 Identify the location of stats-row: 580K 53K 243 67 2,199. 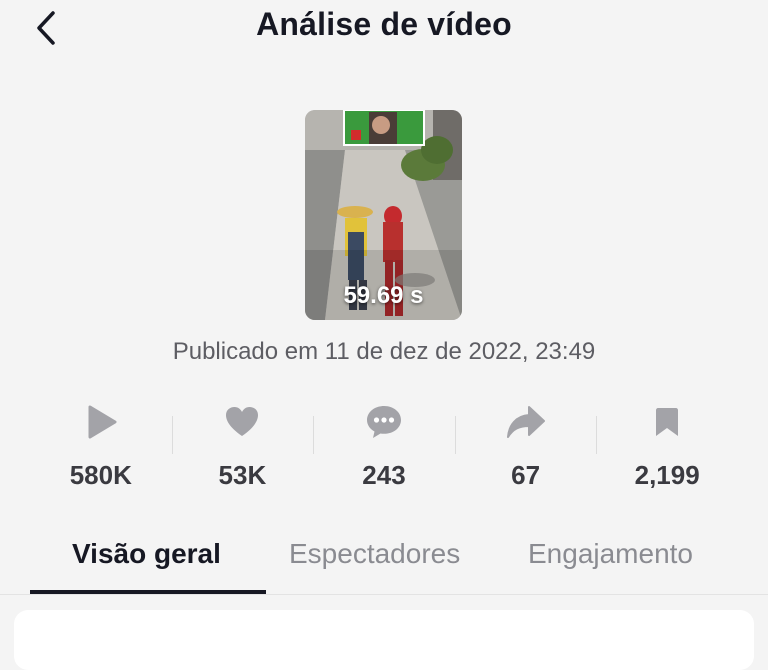
(384, 448).